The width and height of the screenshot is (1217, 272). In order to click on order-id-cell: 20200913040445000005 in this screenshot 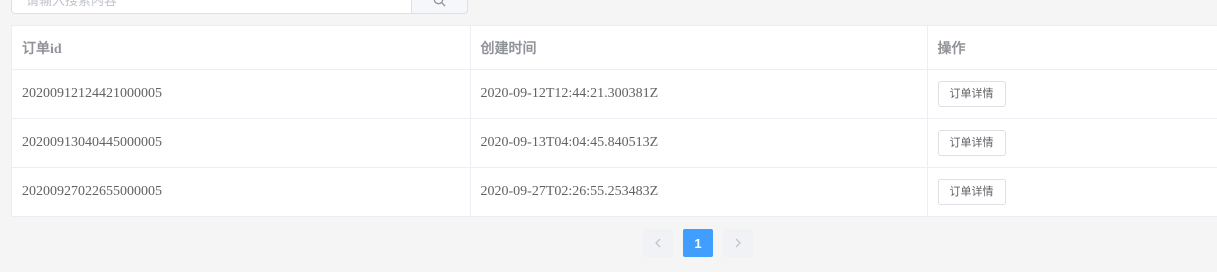, I will do `click(241, 143)`.